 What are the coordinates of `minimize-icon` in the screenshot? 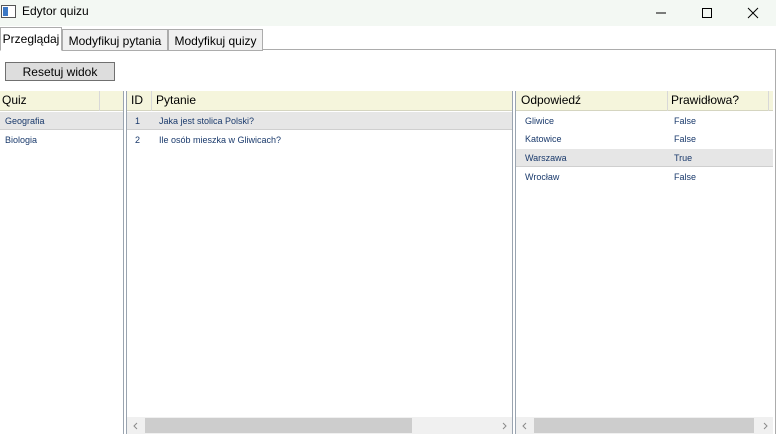 It's located at (661, 13).